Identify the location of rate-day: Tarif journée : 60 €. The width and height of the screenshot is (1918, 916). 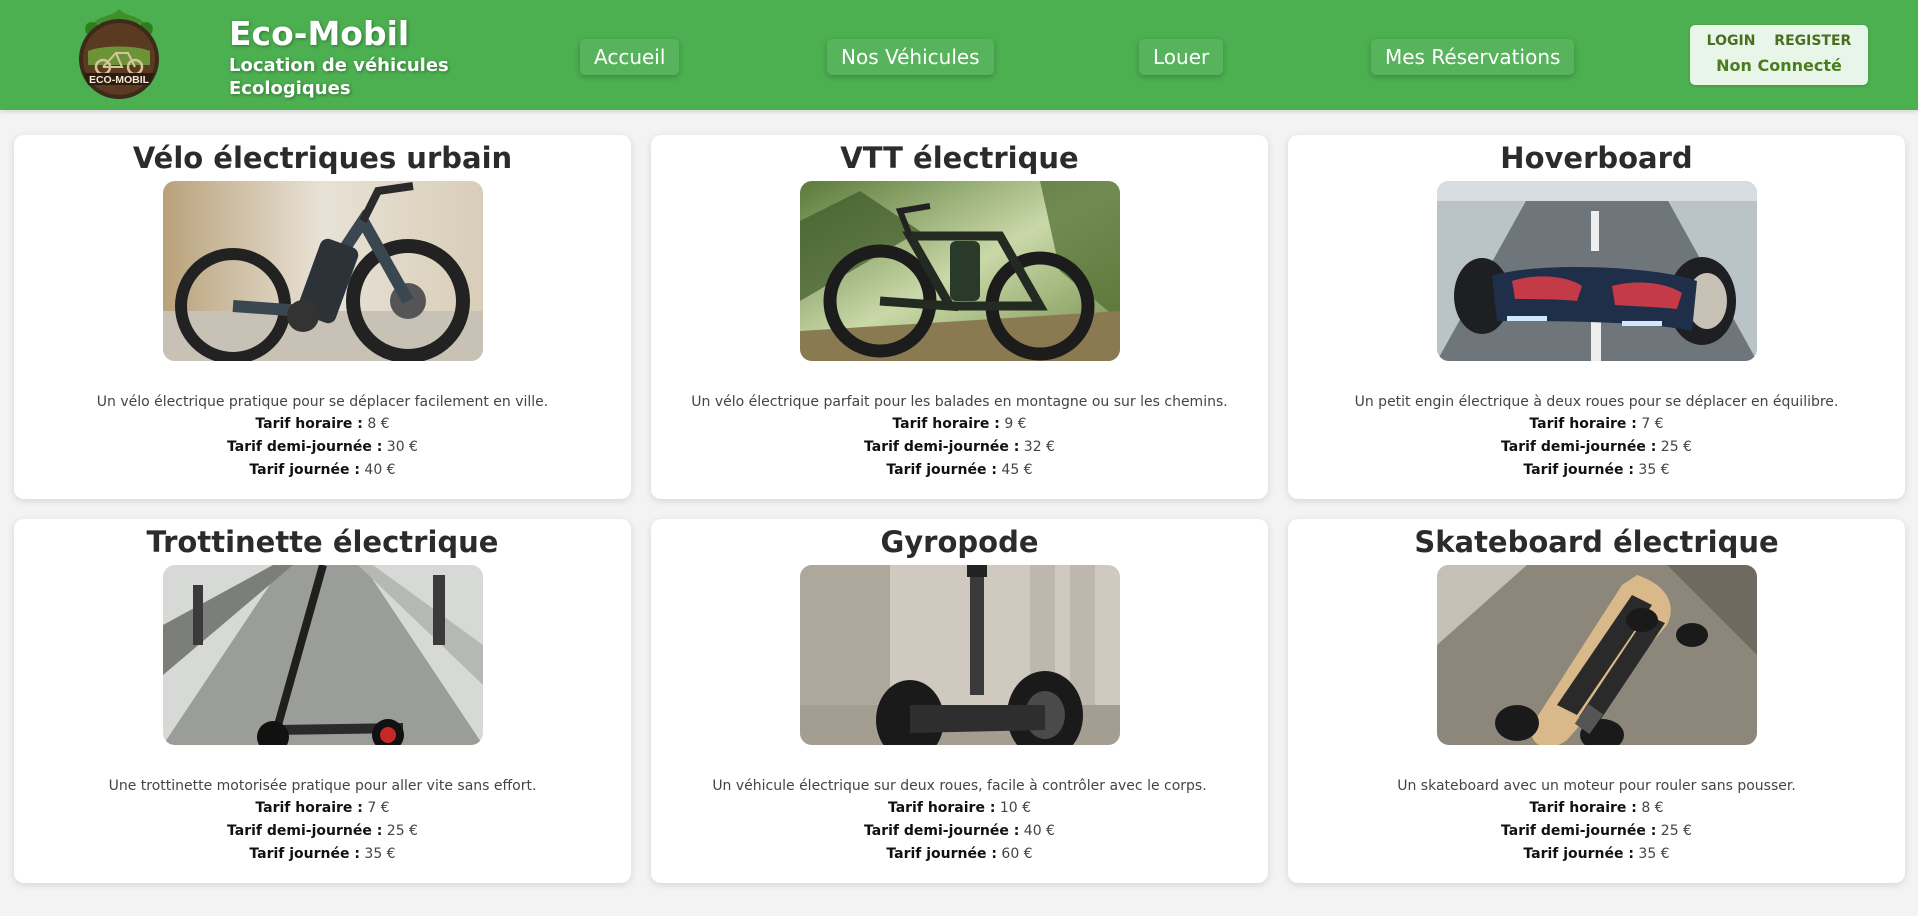
(959, 854).